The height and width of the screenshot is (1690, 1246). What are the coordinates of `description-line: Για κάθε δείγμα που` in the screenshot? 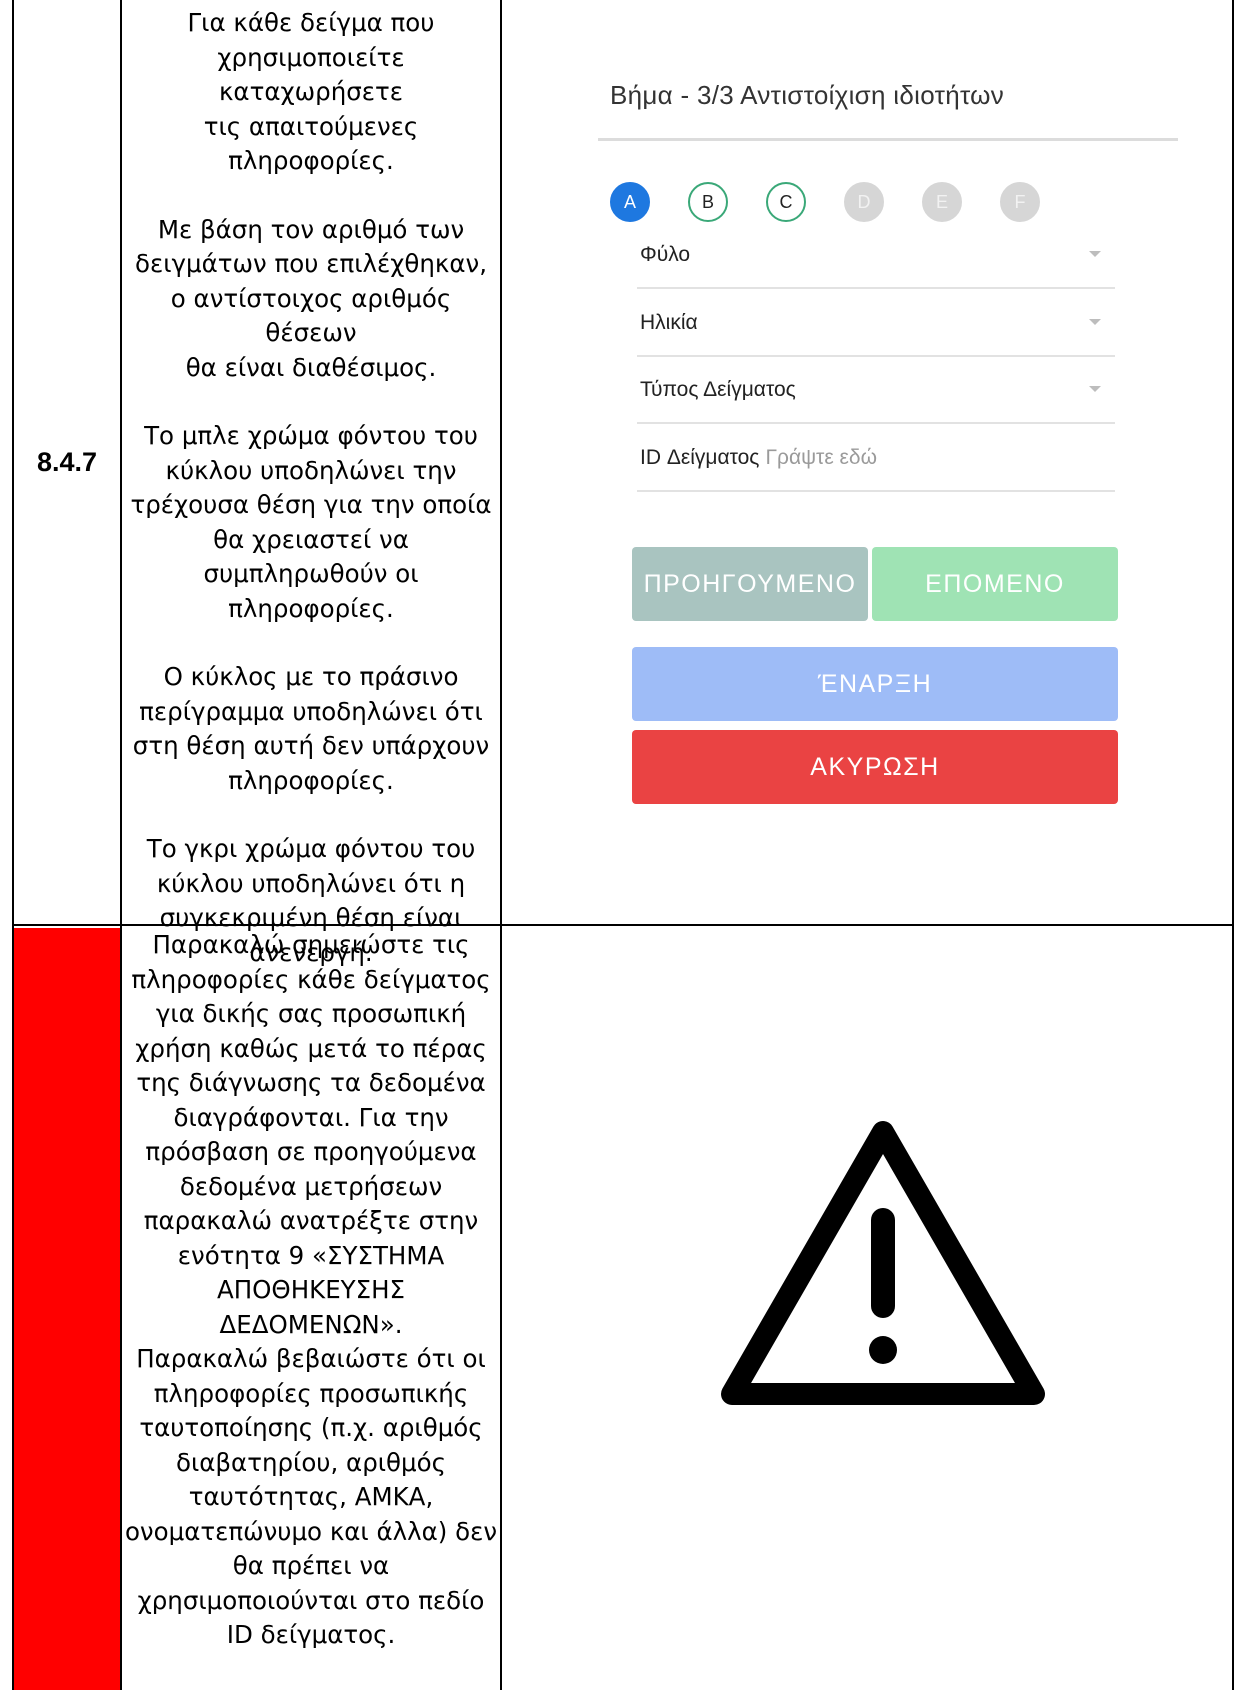 It's located at (311, 22).